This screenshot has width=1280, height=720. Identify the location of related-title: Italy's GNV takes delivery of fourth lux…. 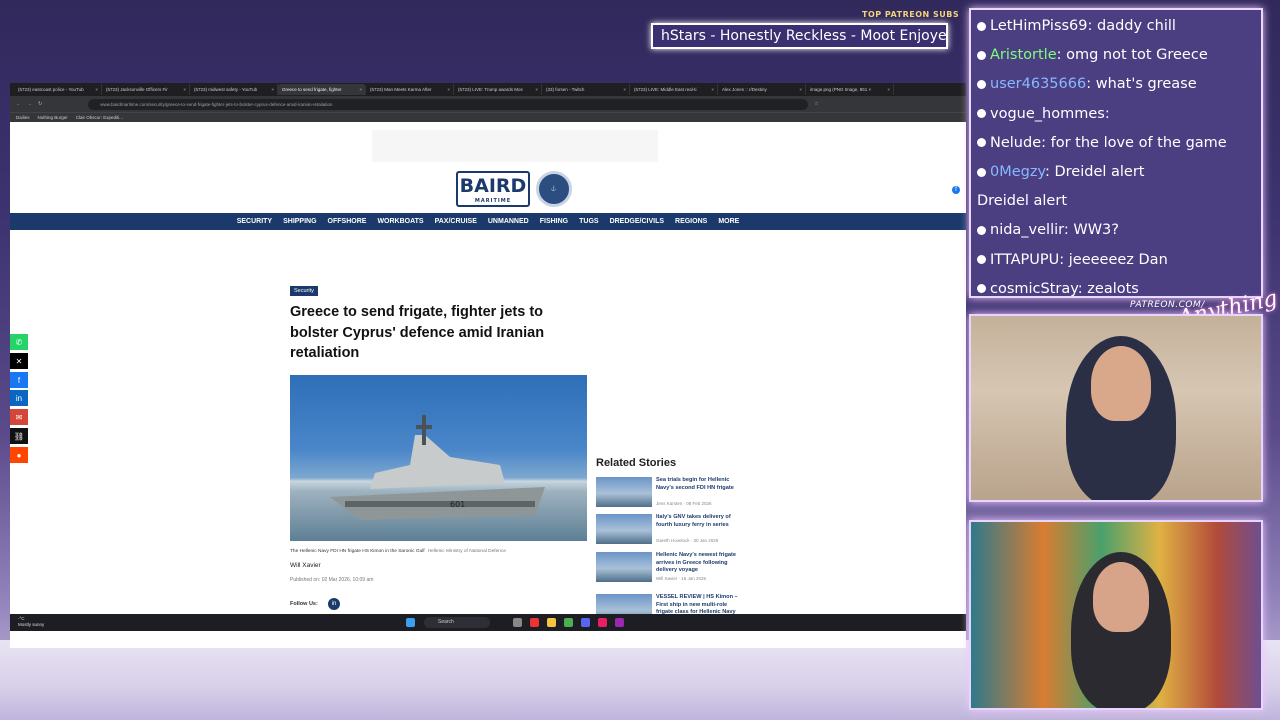
(699, 521).